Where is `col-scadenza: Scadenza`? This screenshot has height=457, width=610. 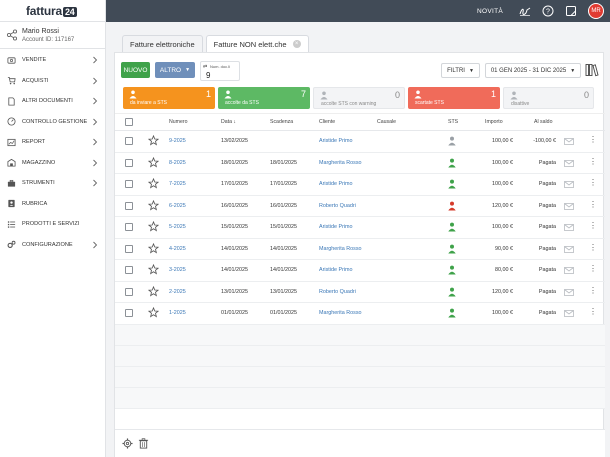 col-scadenza: Scadenza is located at coordinates (281, 122).